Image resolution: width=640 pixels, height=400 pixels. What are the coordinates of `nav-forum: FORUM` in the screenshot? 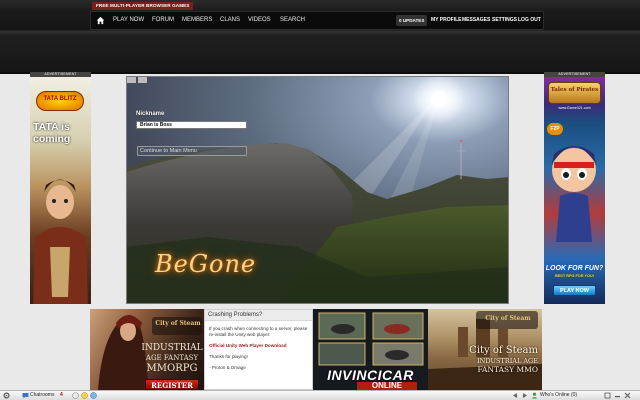 It's located at (163, 20).